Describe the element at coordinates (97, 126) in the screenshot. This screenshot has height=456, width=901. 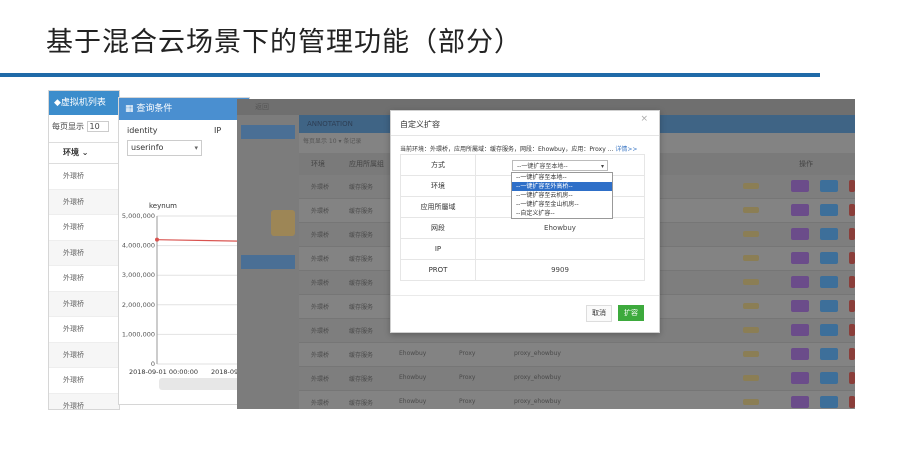
I see `page-size-select: 10` at that location.